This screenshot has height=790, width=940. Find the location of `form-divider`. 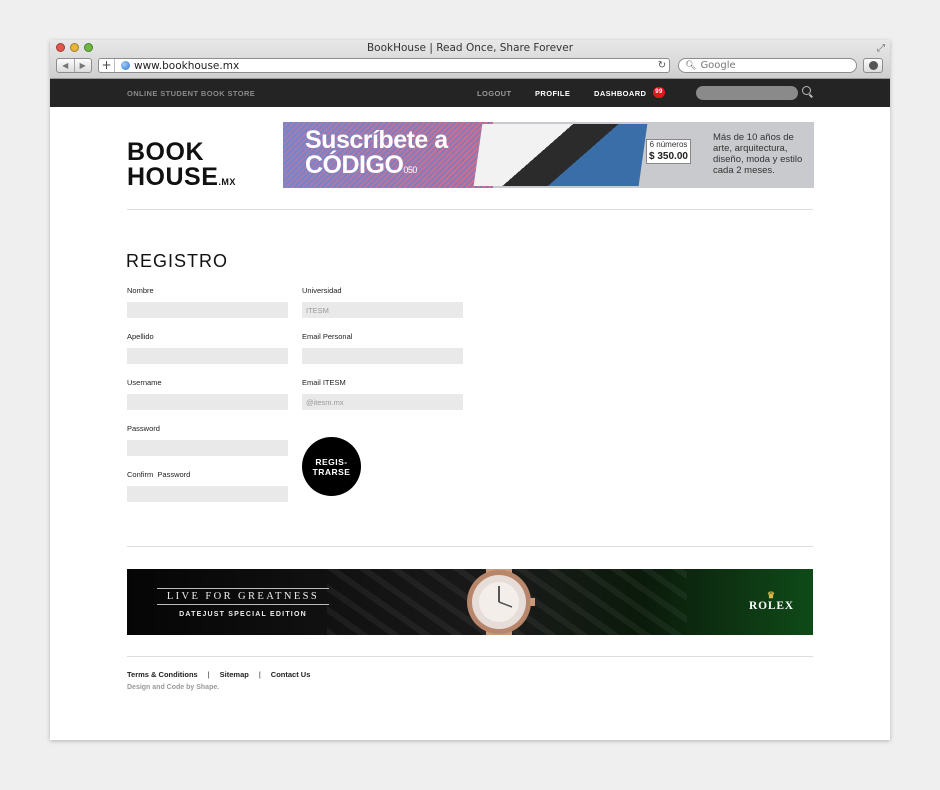

form-divider is located at coordinates (470, 546).